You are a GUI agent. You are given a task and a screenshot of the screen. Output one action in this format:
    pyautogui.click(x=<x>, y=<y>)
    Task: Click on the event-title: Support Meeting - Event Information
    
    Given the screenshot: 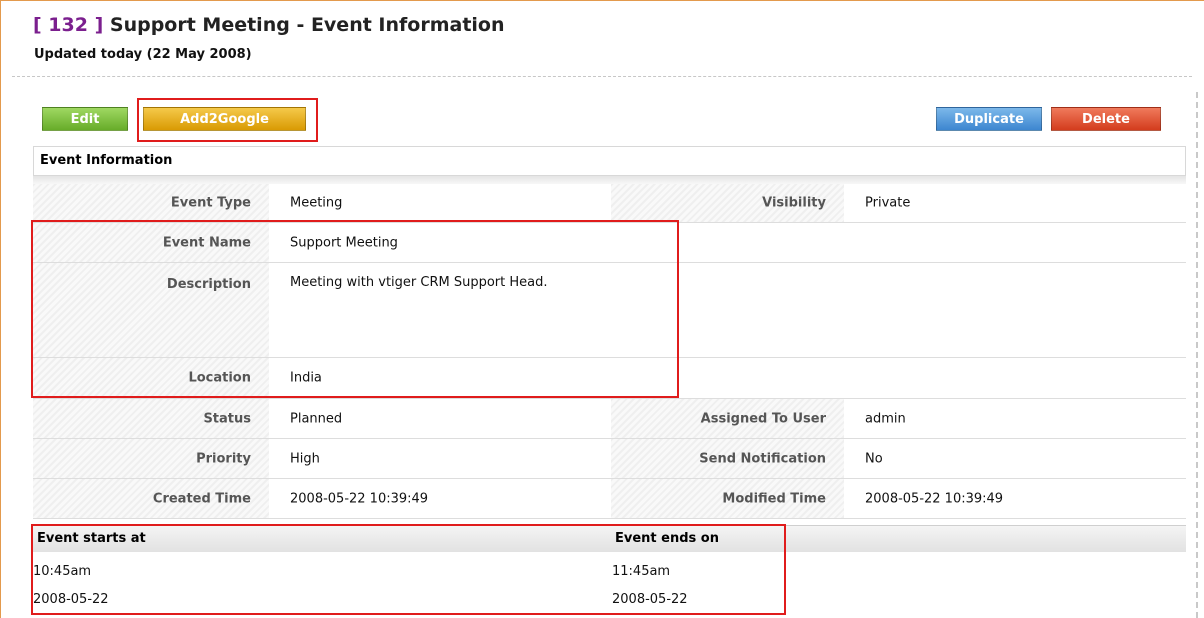 What is the action you would take?
    pyautogui.click(x=307, y=25)
    